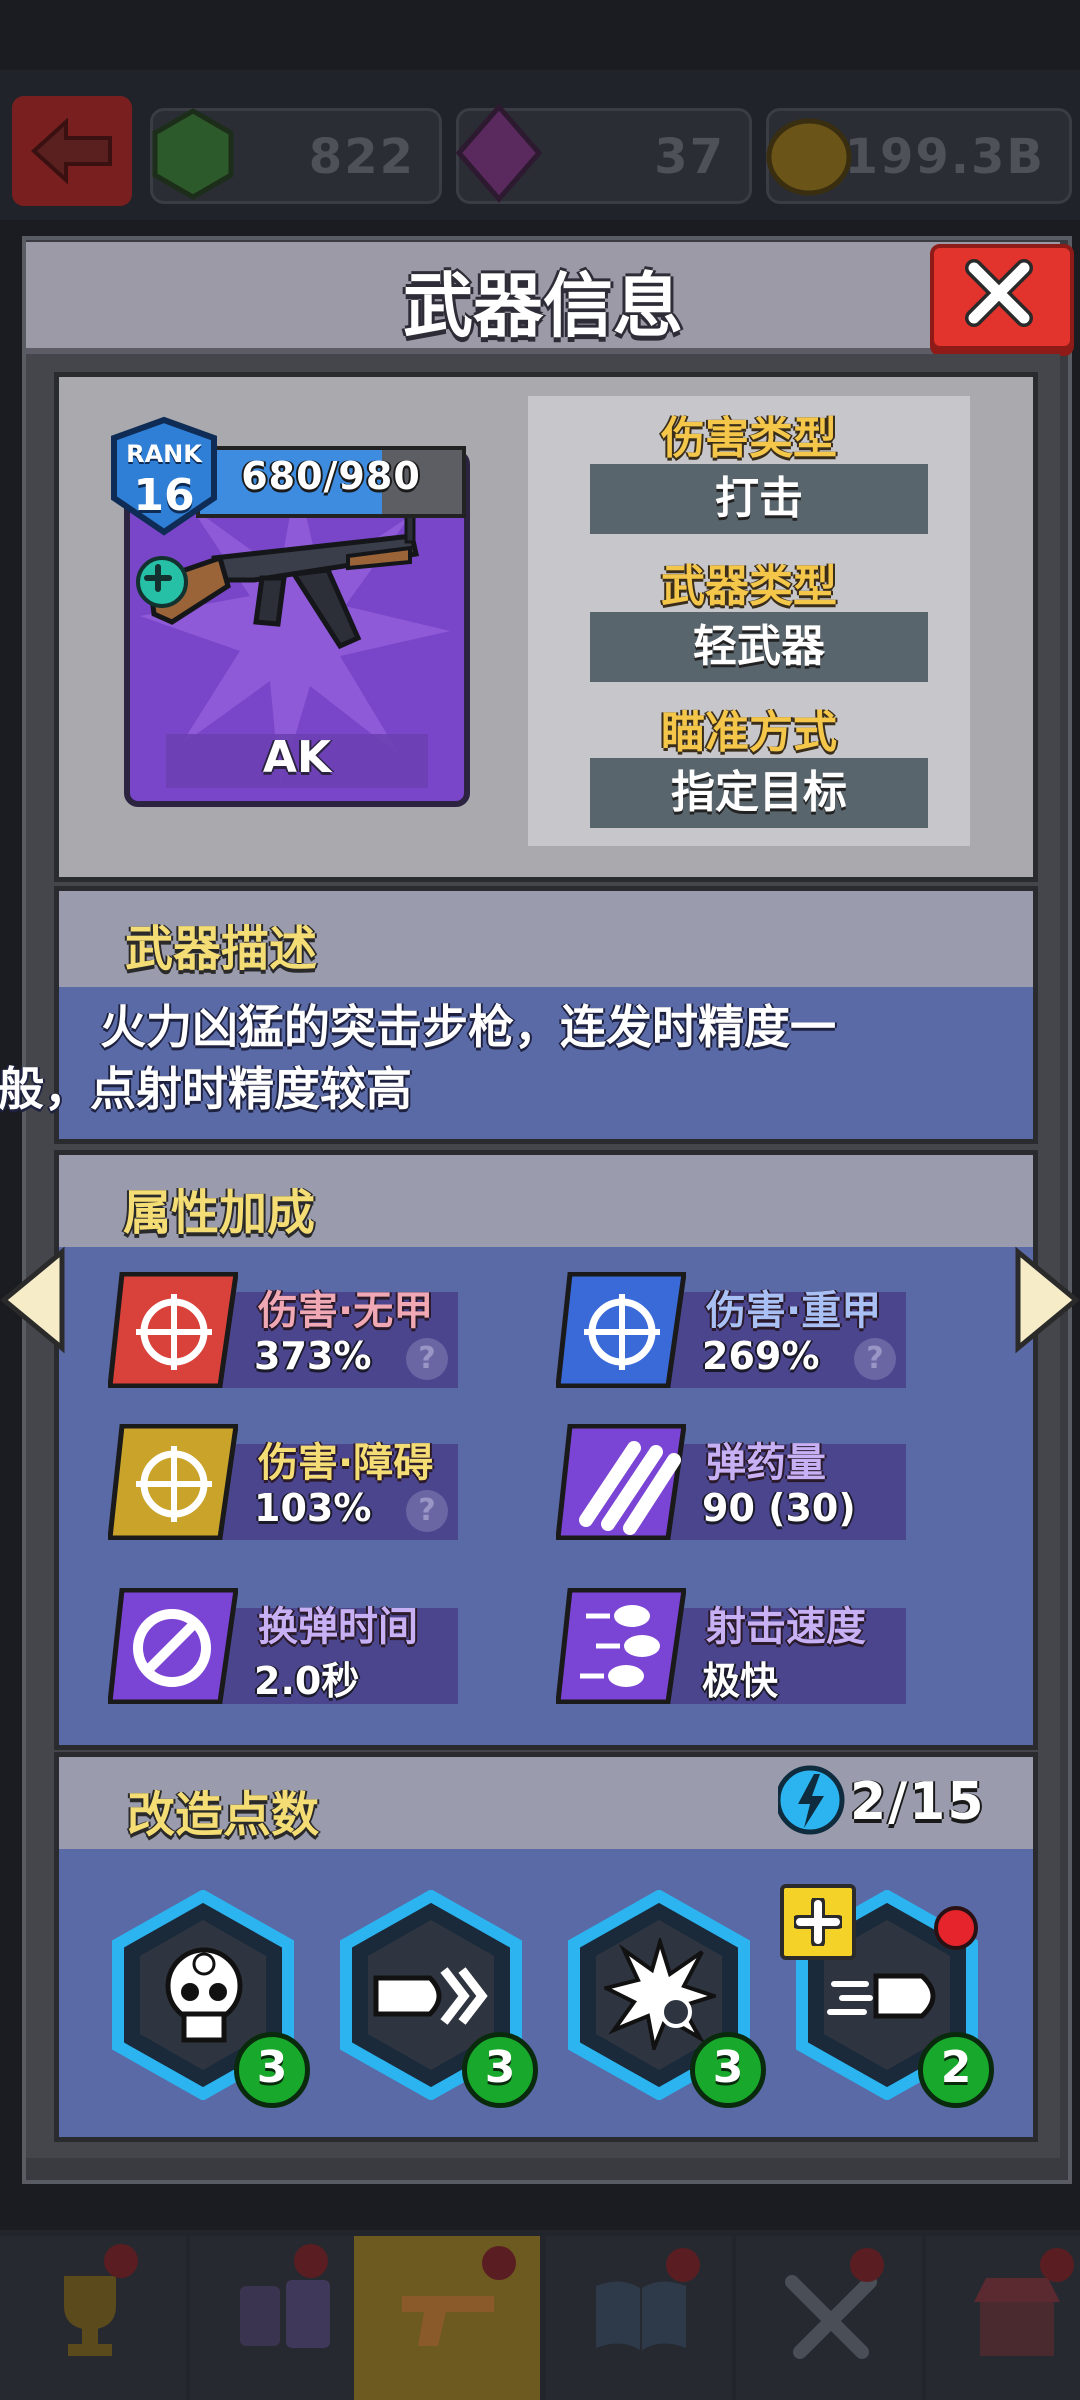  What do you see at coordinates (173, 1646) in the screenshot?
I see `reload-icon` at bounding box center [173, 1646].